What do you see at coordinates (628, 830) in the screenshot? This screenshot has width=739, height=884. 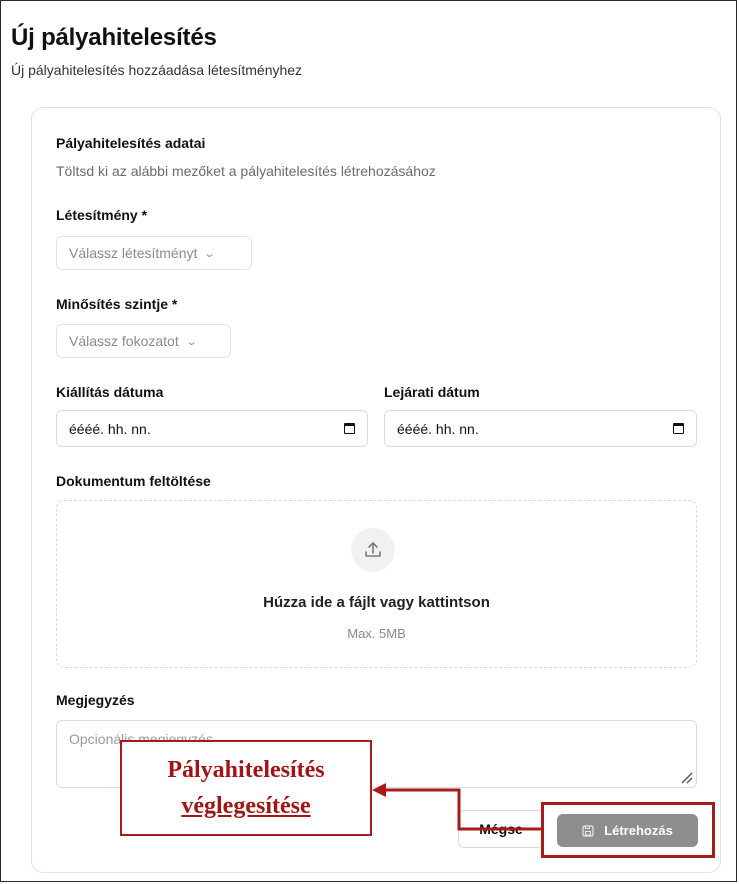 I see `create-button-highlight` at bounding box center [628, 830].